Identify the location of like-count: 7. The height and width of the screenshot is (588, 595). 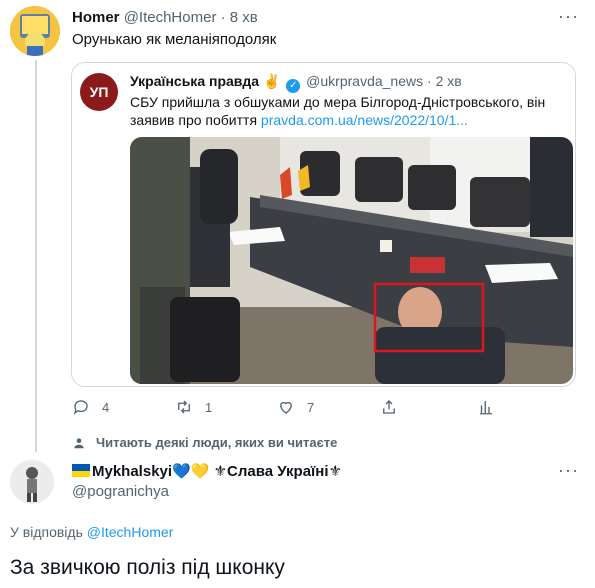
(311, 407).